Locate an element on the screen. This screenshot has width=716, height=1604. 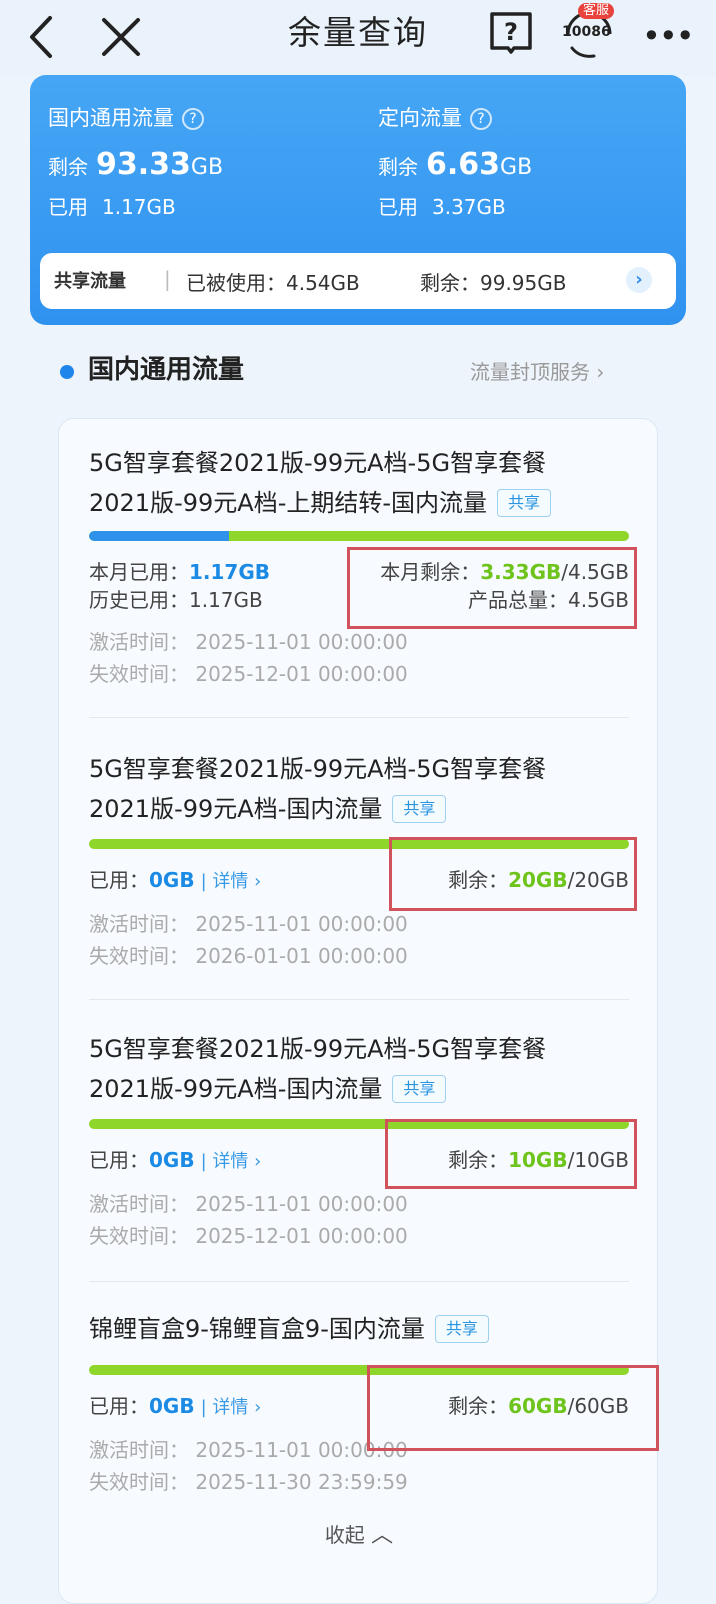
domestic-summary: 国内通用流量? 剩余 93.33GB 已用 1.17GB is located at coordinates (135, 162).